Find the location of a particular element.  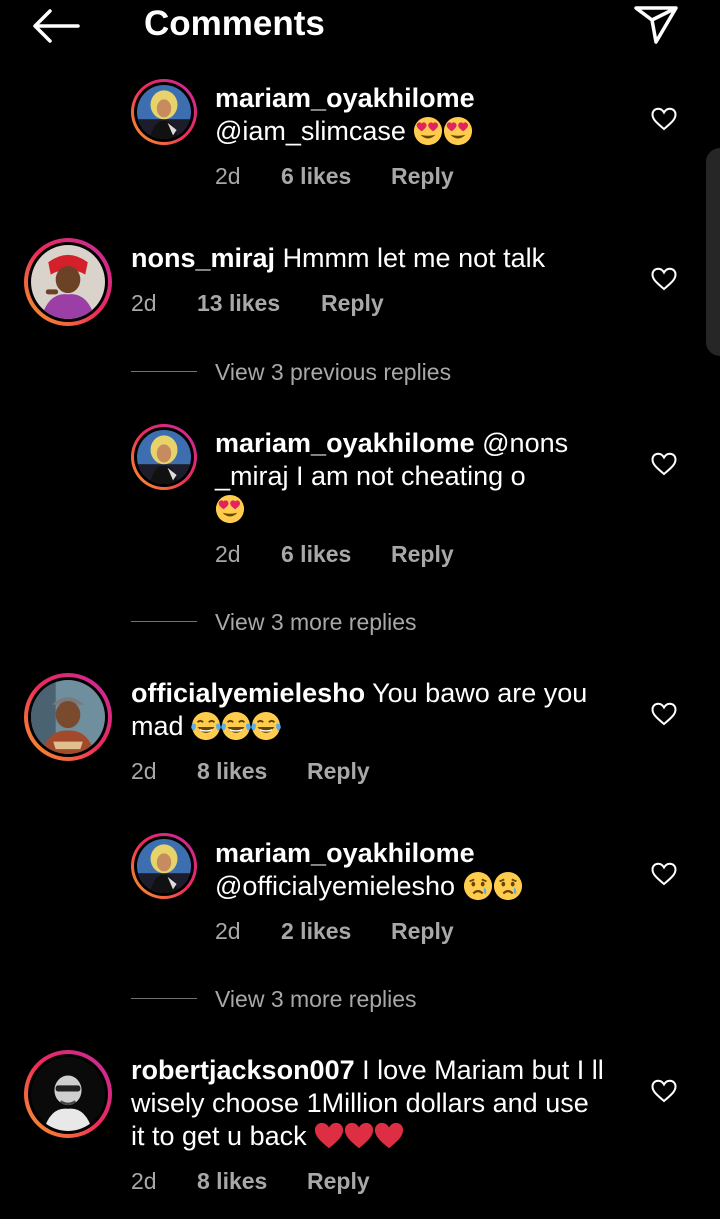

comment-text: nons_miraj Hmmm let me not talk is located at coordinates (381, 258).